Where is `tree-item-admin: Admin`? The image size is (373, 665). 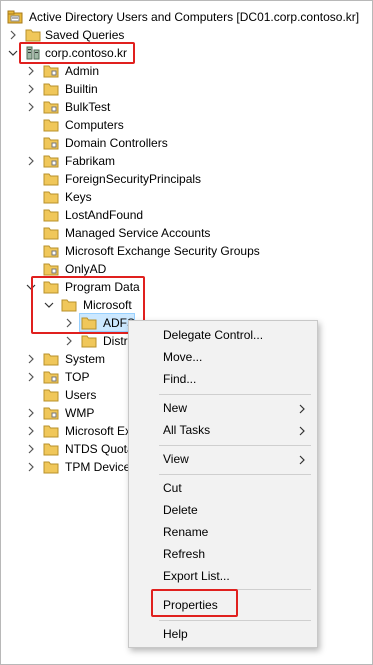
tree-item-admin: Admin is located at coordinates (187, 71).